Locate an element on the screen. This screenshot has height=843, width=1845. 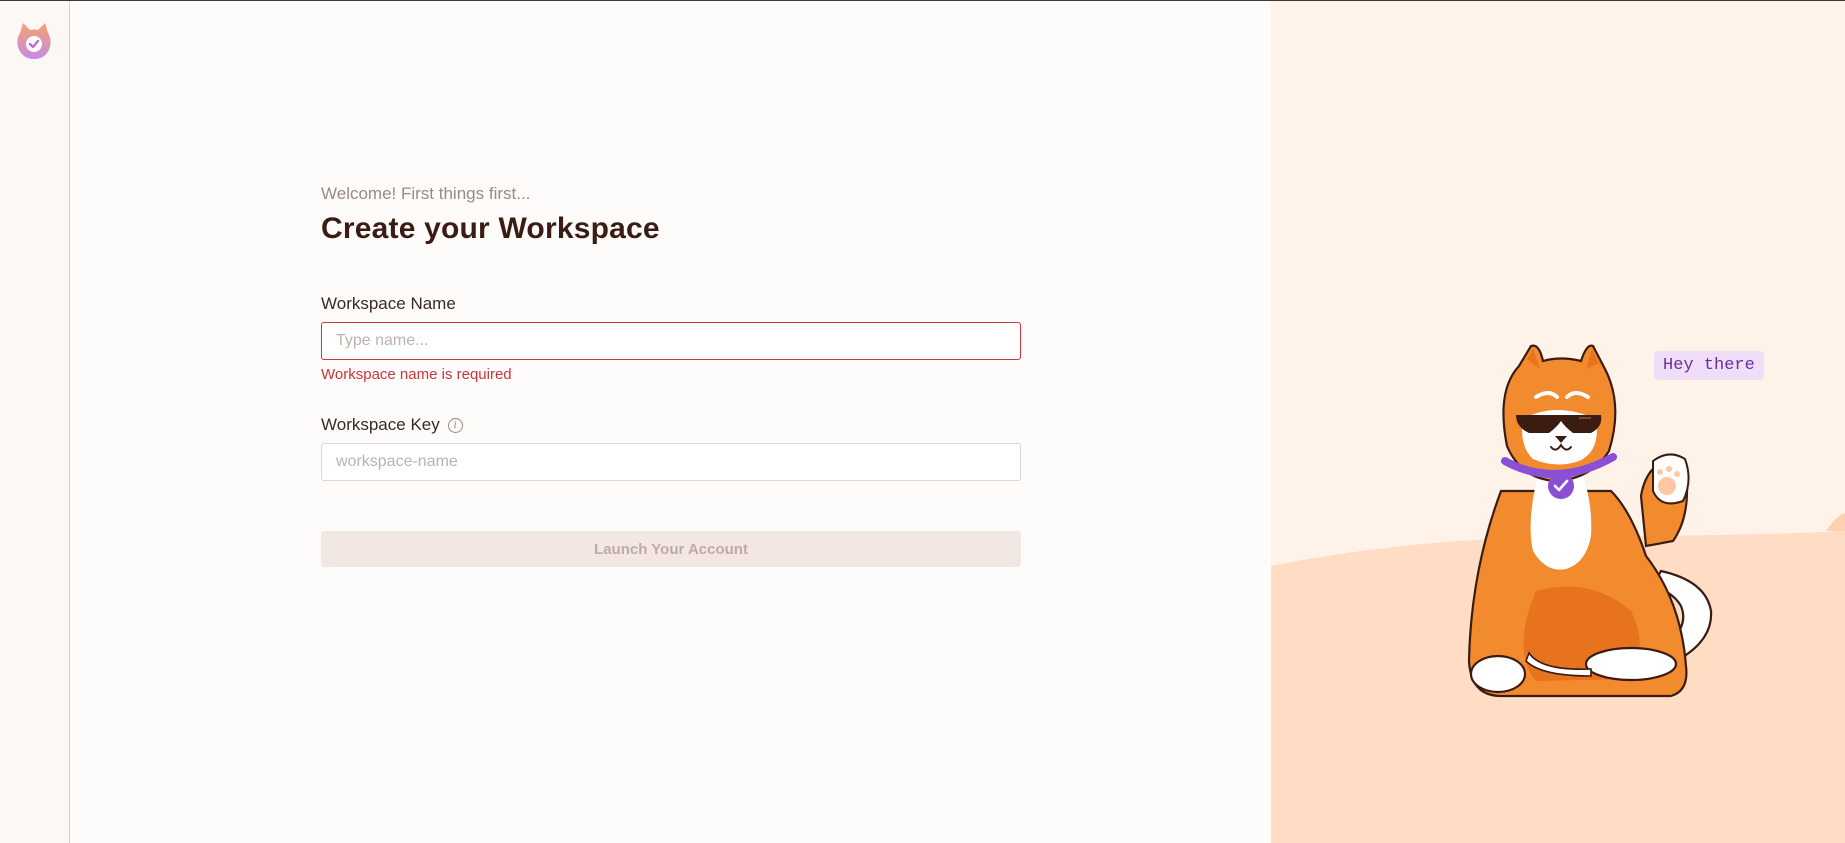
workspace-key-label: Workspace Key is located at coordinates (380, 424).